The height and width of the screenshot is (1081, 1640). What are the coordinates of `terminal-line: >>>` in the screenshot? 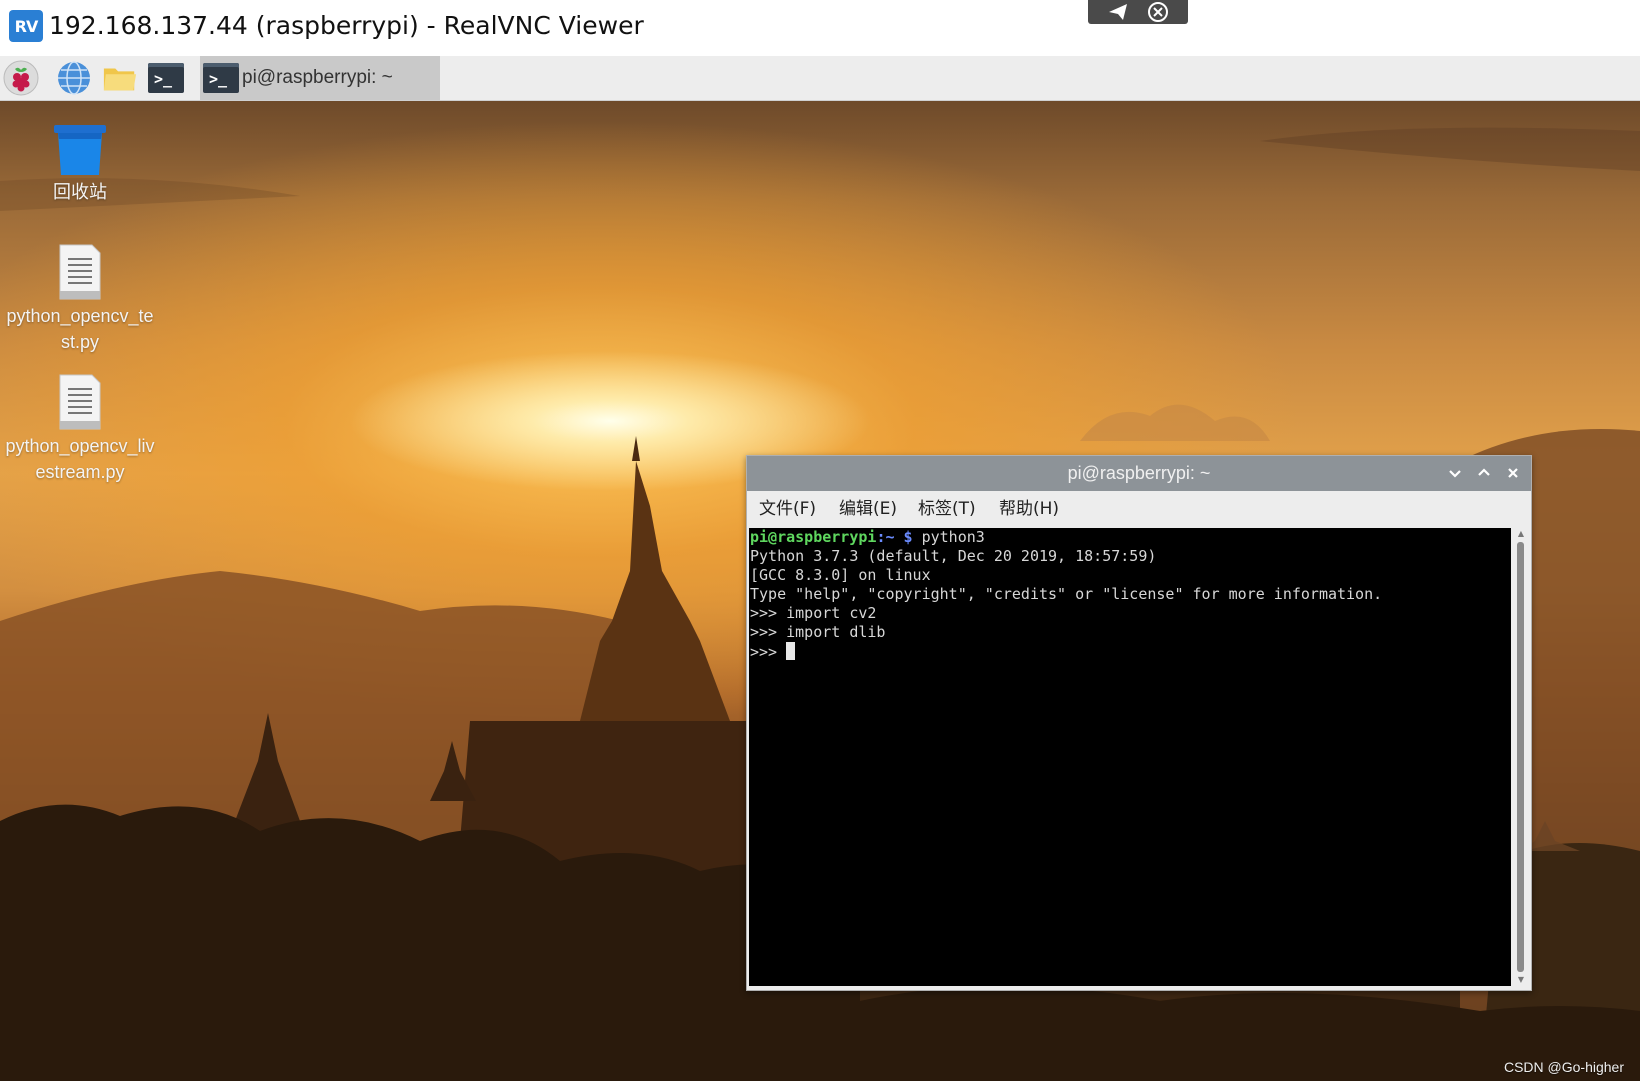 It's located at (1130, 651).